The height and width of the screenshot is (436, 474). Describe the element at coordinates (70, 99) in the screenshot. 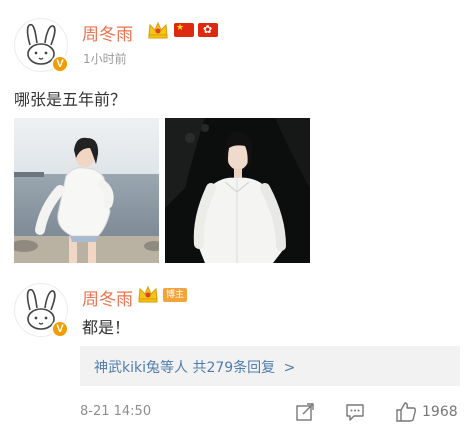

I see `post-text: 哪张是五年前？` at that location.